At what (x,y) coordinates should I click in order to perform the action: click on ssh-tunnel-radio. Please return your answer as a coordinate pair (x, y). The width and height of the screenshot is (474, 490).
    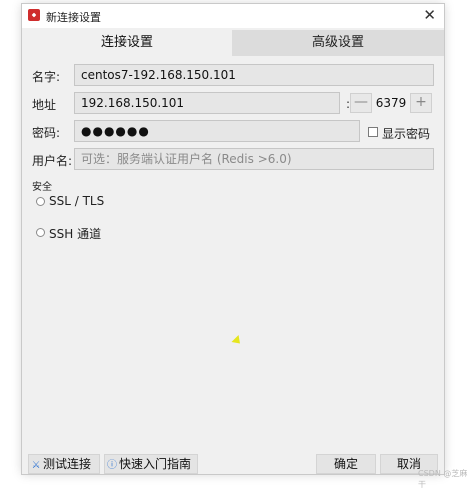
    Looking at the image, I should click on (40, 232).